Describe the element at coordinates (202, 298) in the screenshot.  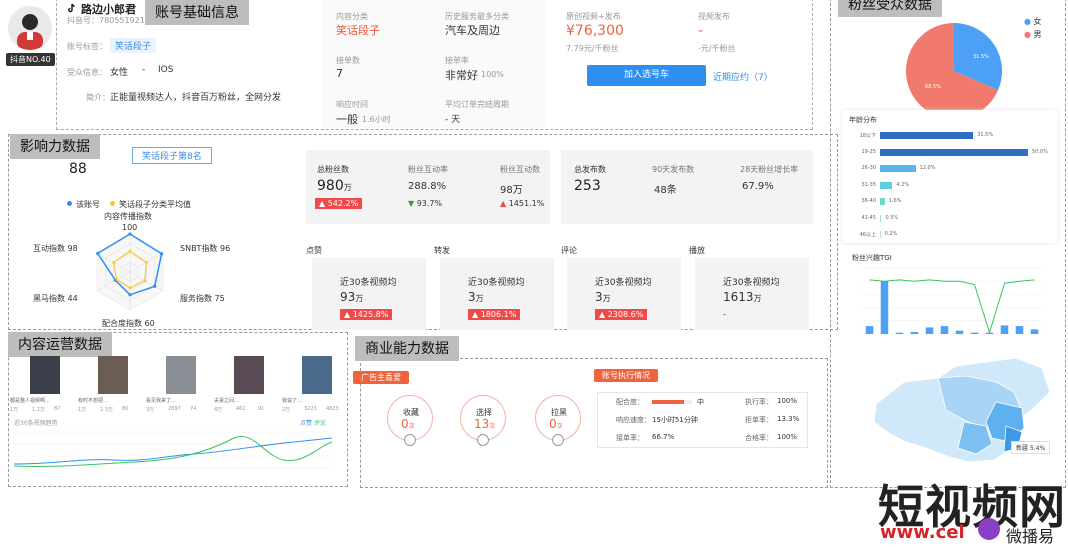
I see `radar-label-bottom-right: 服务指数 75` at that location.